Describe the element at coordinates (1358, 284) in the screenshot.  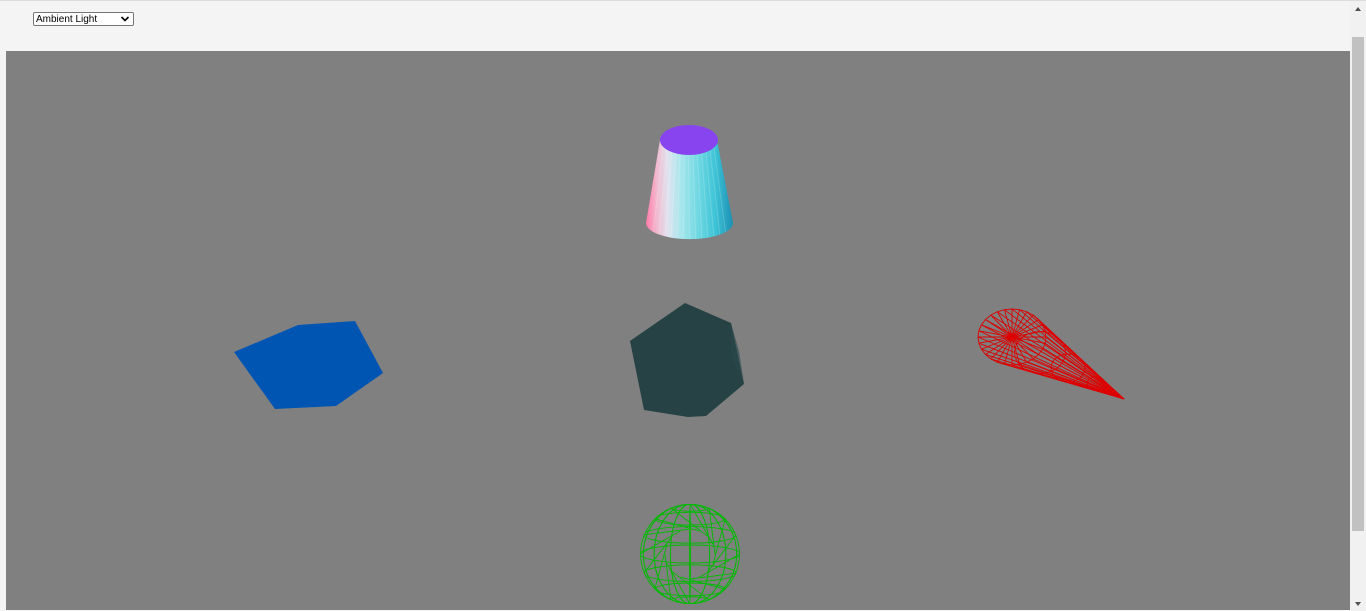
I see `scrollbar-thumb` at that location.